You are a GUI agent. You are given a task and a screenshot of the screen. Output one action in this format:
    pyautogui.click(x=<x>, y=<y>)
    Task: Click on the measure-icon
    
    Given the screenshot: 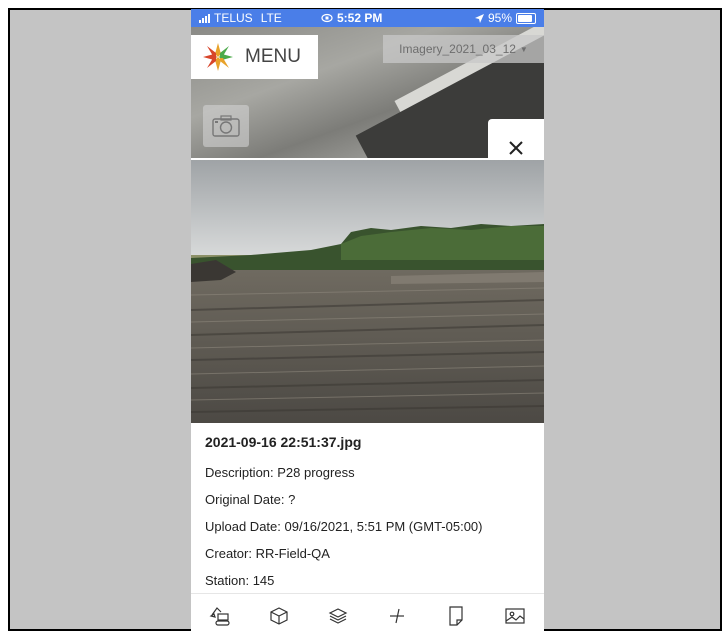 What is the action you would take?
    pyautogui.click(x=396, y=616)
    